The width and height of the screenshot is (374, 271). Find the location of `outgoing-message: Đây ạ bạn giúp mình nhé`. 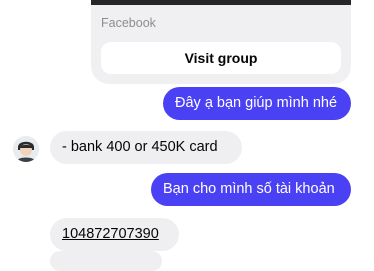

outgoing-message: Đây ạ bạn giúp mình nhé is located at coordinates (257, 103).